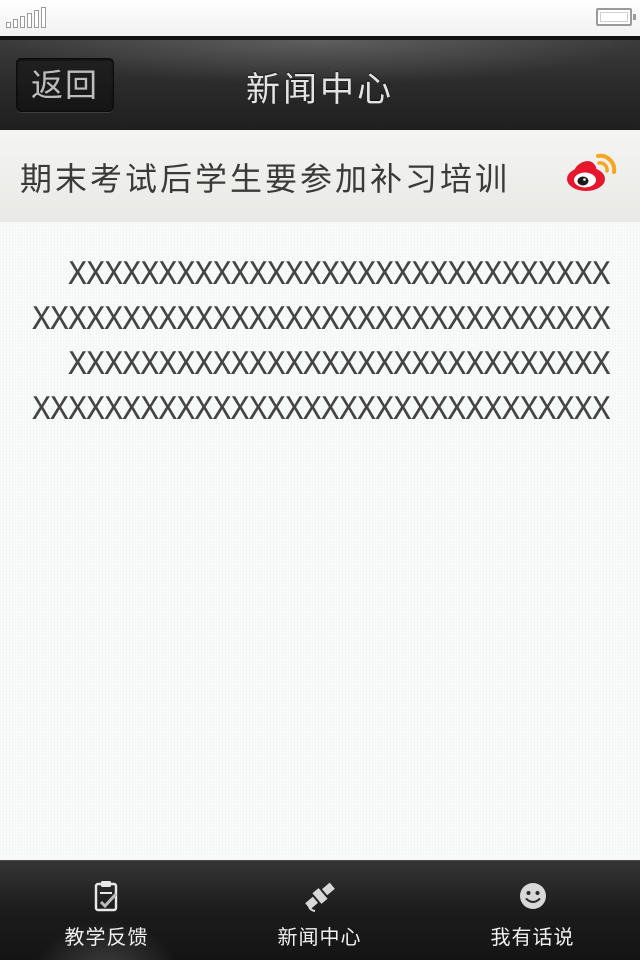 The height and width of the screenshot is (960, 640). Describe the element at coordinates (320, 90) in the screenshot. I see `page-title: 新闻中心` at that location.